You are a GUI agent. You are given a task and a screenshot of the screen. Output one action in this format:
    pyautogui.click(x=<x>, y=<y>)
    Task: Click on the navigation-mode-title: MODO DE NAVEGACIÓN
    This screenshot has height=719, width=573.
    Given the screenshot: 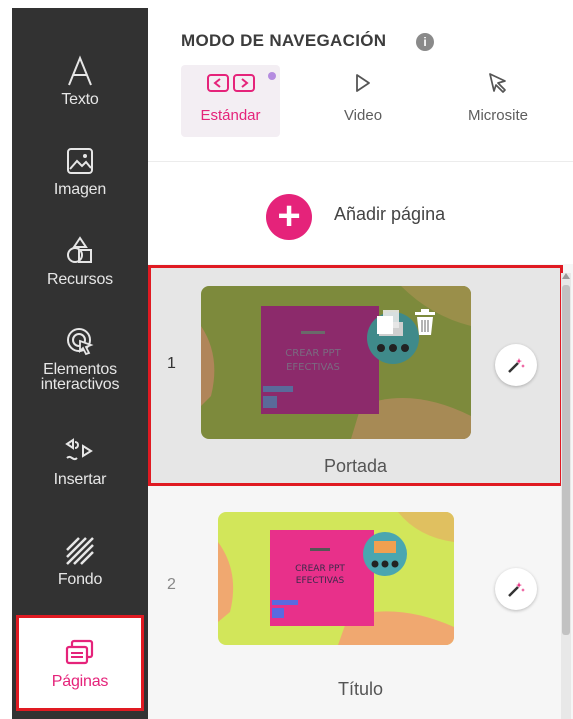 What is the action you would take?
    pyautogui.click(x=284, y=40)
    